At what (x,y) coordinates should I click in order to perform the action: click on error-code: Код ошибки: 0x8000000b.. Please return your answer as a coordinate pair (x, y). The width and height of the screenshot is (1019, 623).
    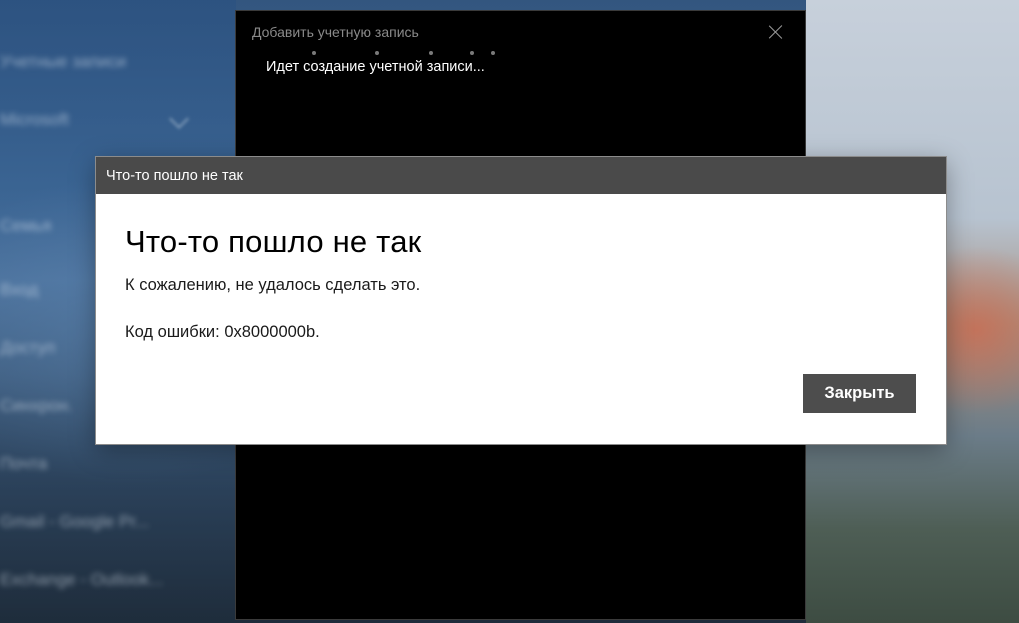
    Looking at the image, I should click on (222, 332).